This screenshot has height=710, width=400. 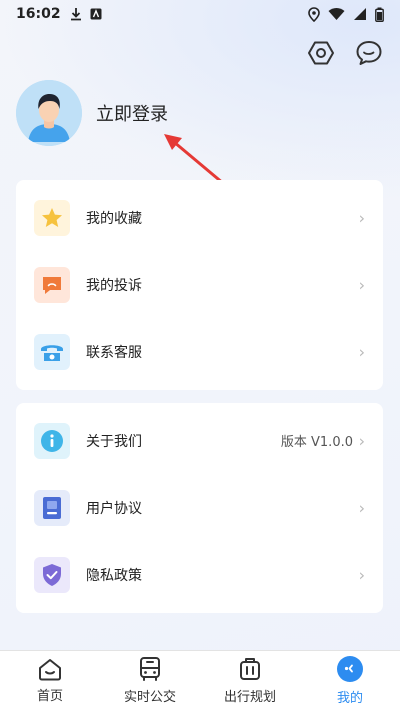 I want to click on tab-realtime-bus: 实时公交, so click(x=150, y=680).